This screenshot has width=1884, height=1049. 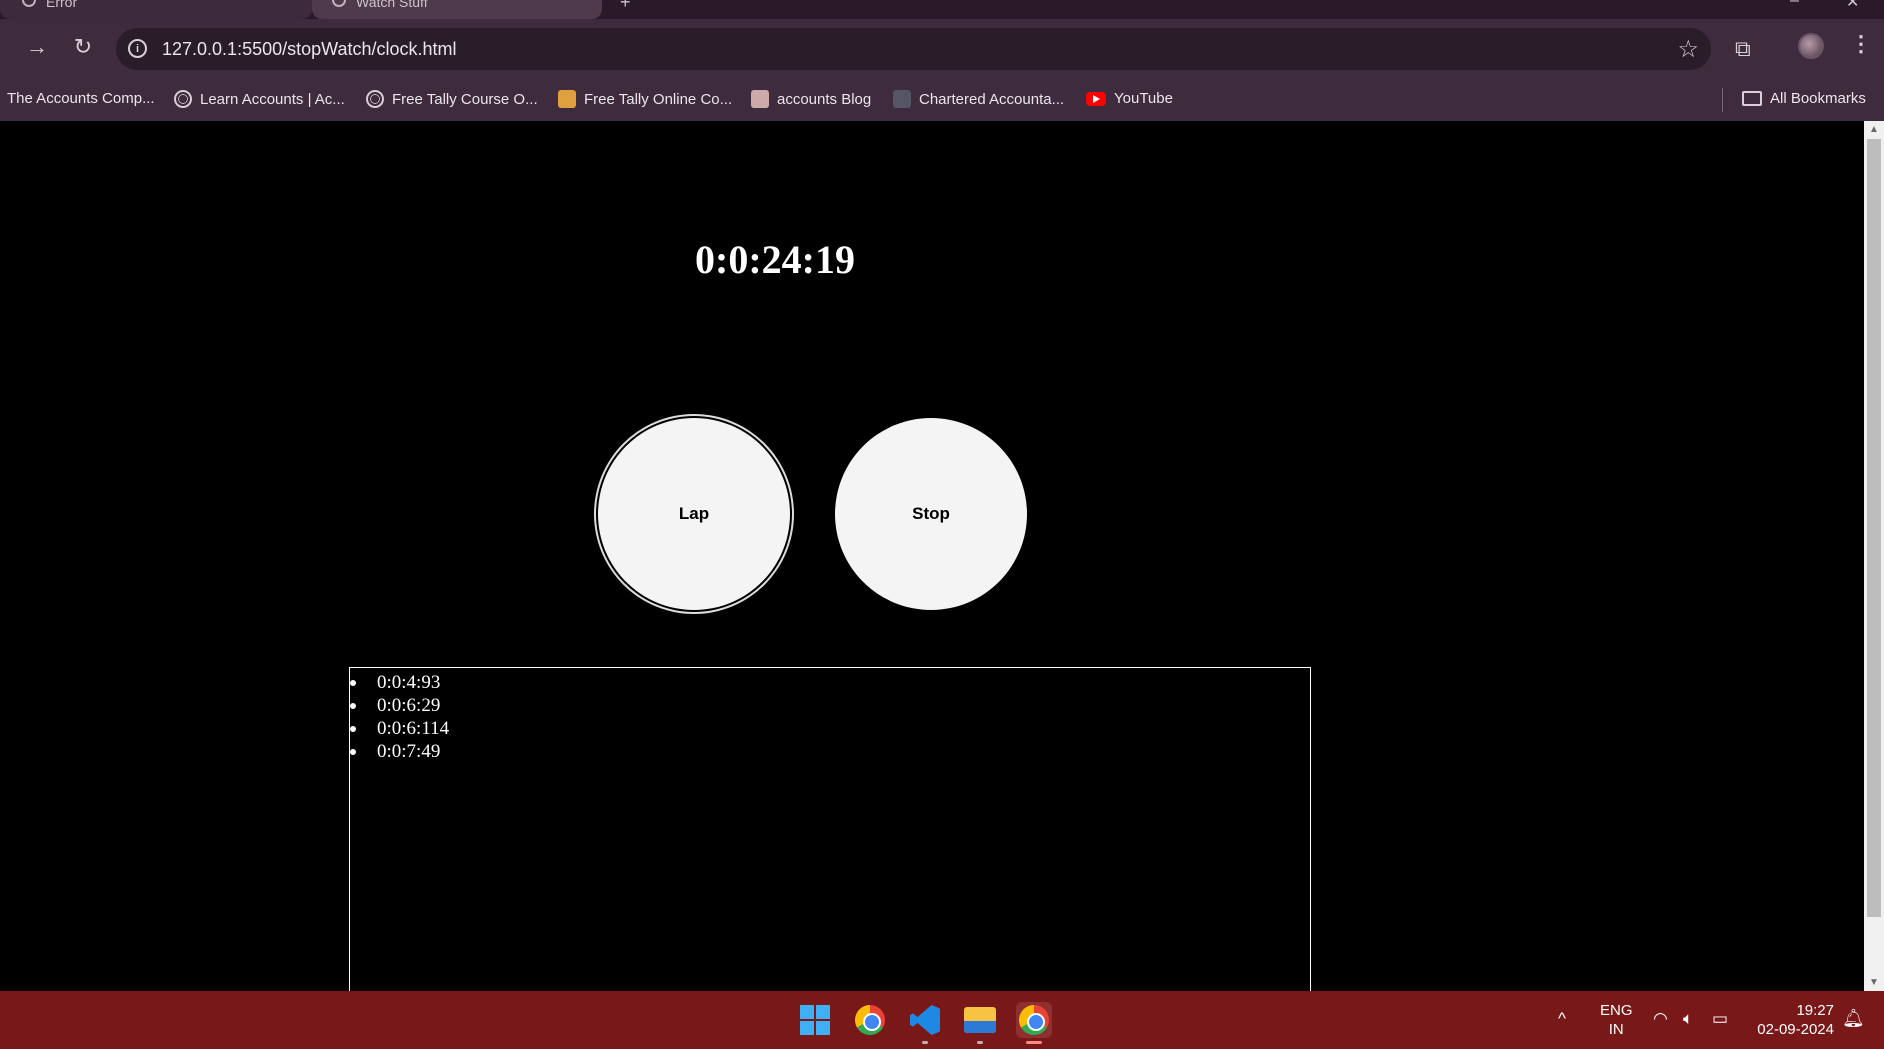 What do you see at coordinates (1852, 6) in the screenshot?
I see `close-icon: ✕` at bounding box center [1852, 6].